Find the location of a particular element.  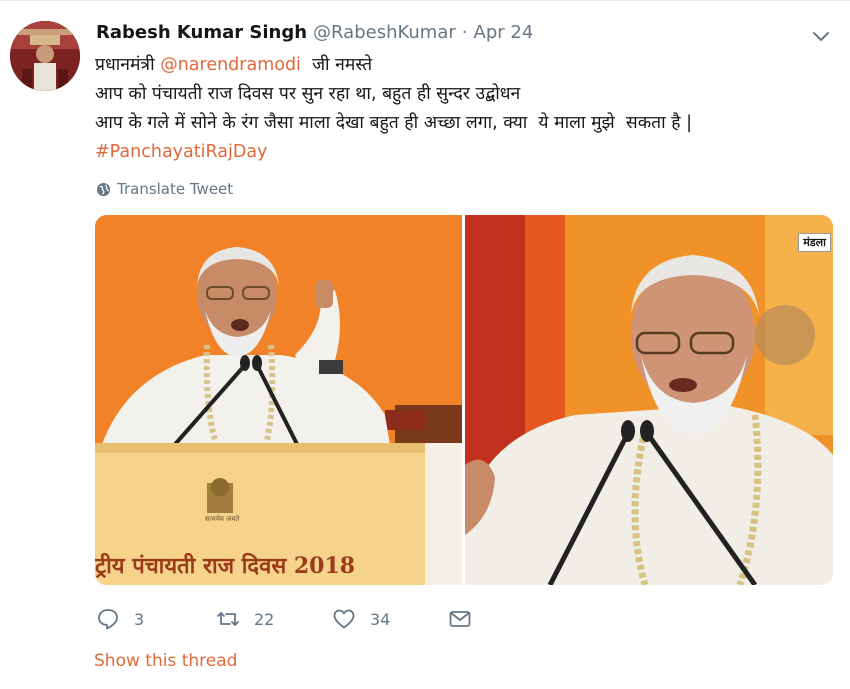

like-count: 34 is located at coordinates (380, 619).